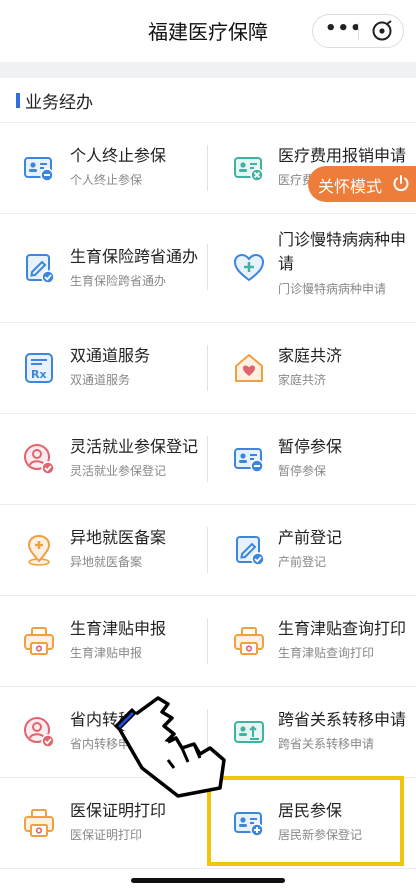  I want to click on service-name: 门诊慢特病病种申请, so click(342, 251).